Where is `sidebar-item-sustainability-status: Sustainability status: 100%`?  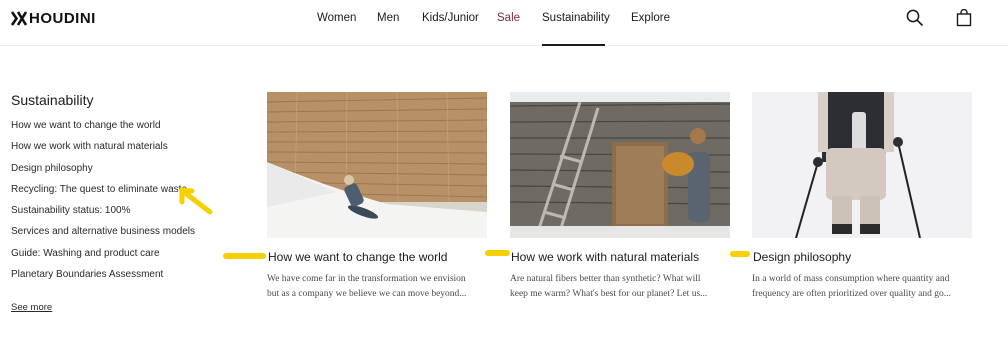 sidebar-item-sustainability-status: Sustainability status: 100% is located at coordinates (103, 215).